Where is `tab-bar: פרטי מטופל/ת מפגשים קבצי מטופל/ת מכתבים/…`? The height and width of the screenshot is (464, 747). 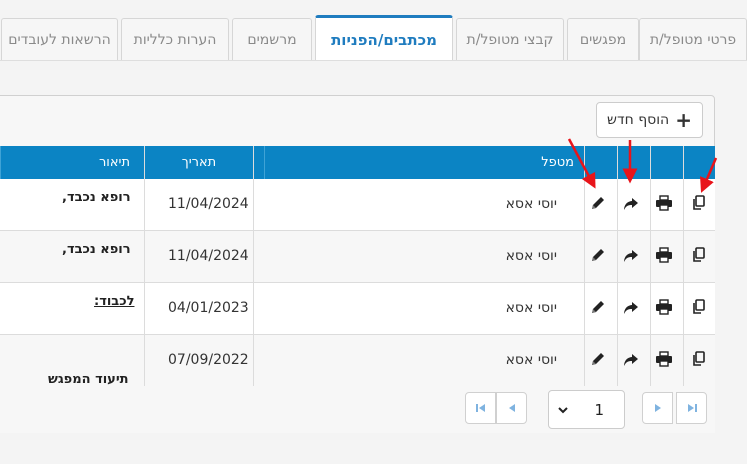 tab-bar: פרטי מטופל/ת מפגשים קבצי מטופל/ת מכתבים/… is located at coordinates (373, 38).